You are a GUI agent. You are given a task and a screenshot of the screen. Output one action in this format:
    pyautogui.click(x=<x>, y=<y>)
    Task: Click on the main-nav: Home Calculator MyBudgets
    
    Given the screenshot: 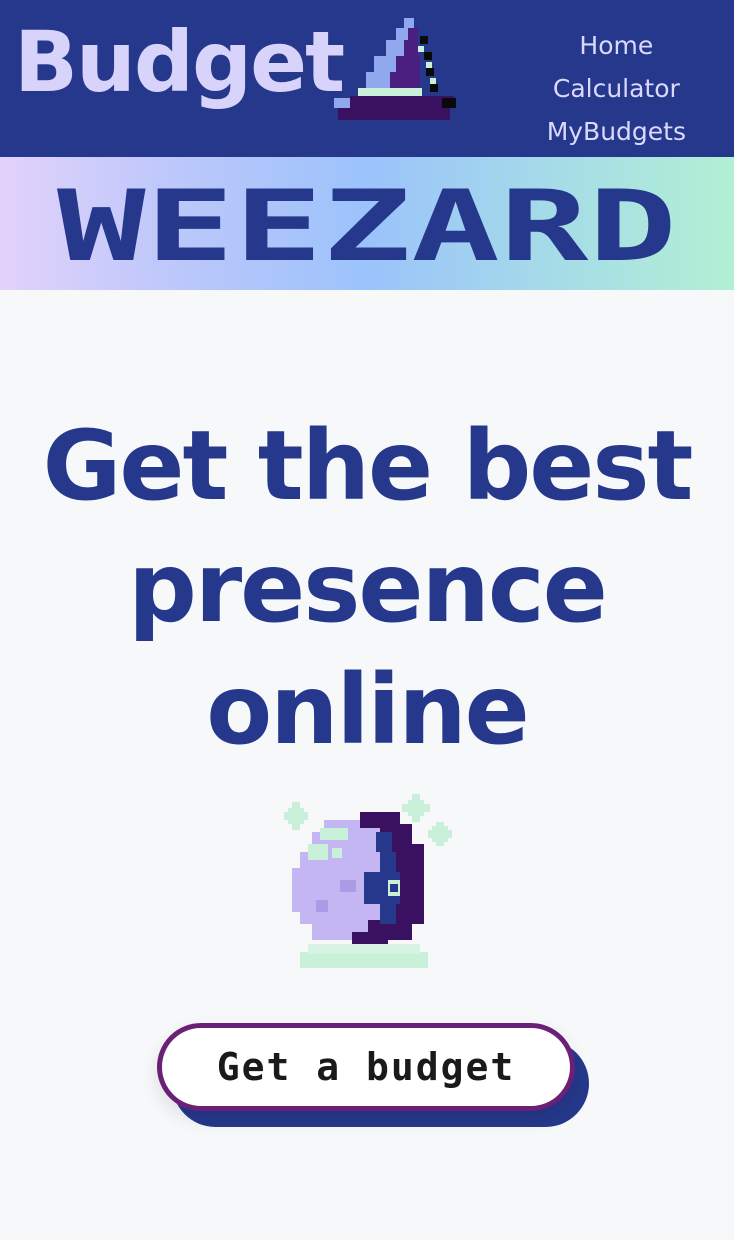 What is the action you would take?
    pyautogui.click(x=616, y=88)
    